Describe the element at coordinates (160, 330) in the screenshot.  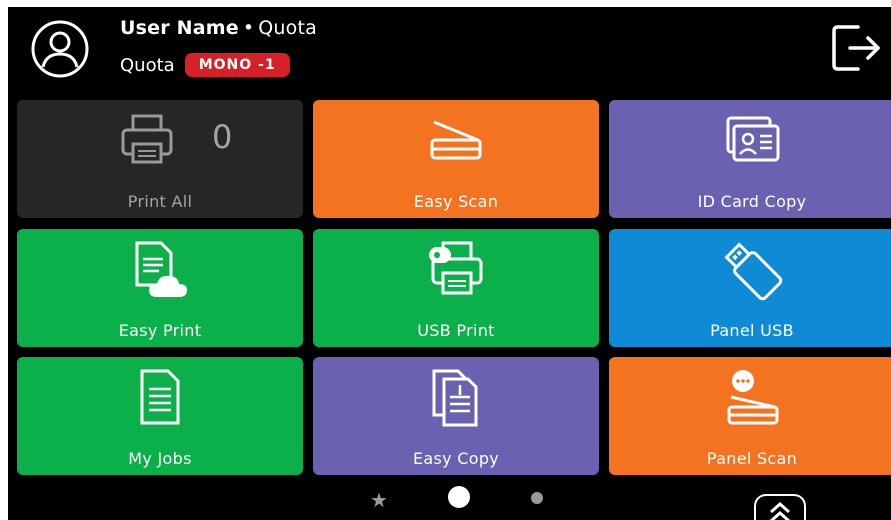
I see `tile-label: Easy Print` at that location.